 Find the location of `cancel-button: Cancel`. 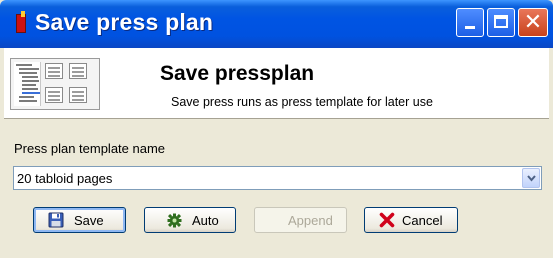

cancel-button: Cancel is located at coordinates (411, 220).